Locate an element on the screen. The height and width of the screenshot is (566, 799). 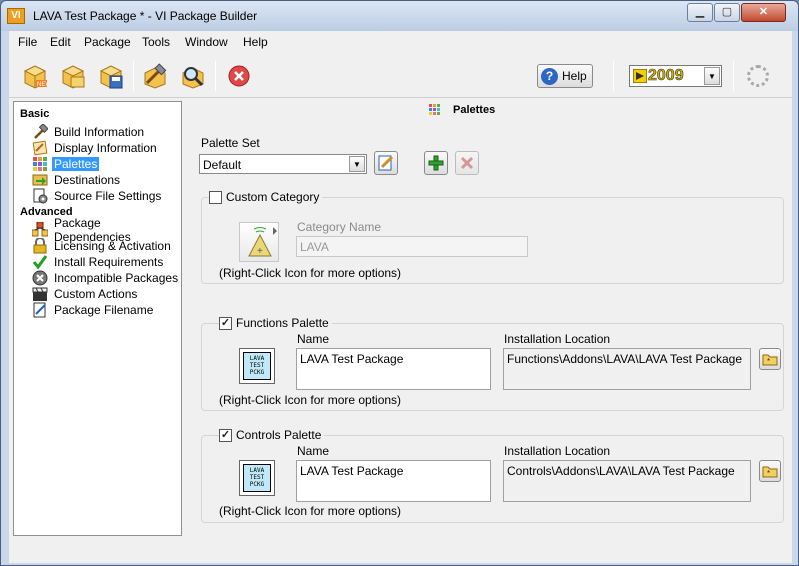
sidebar-header-basic: Basic is located at coordinates (35, 114).